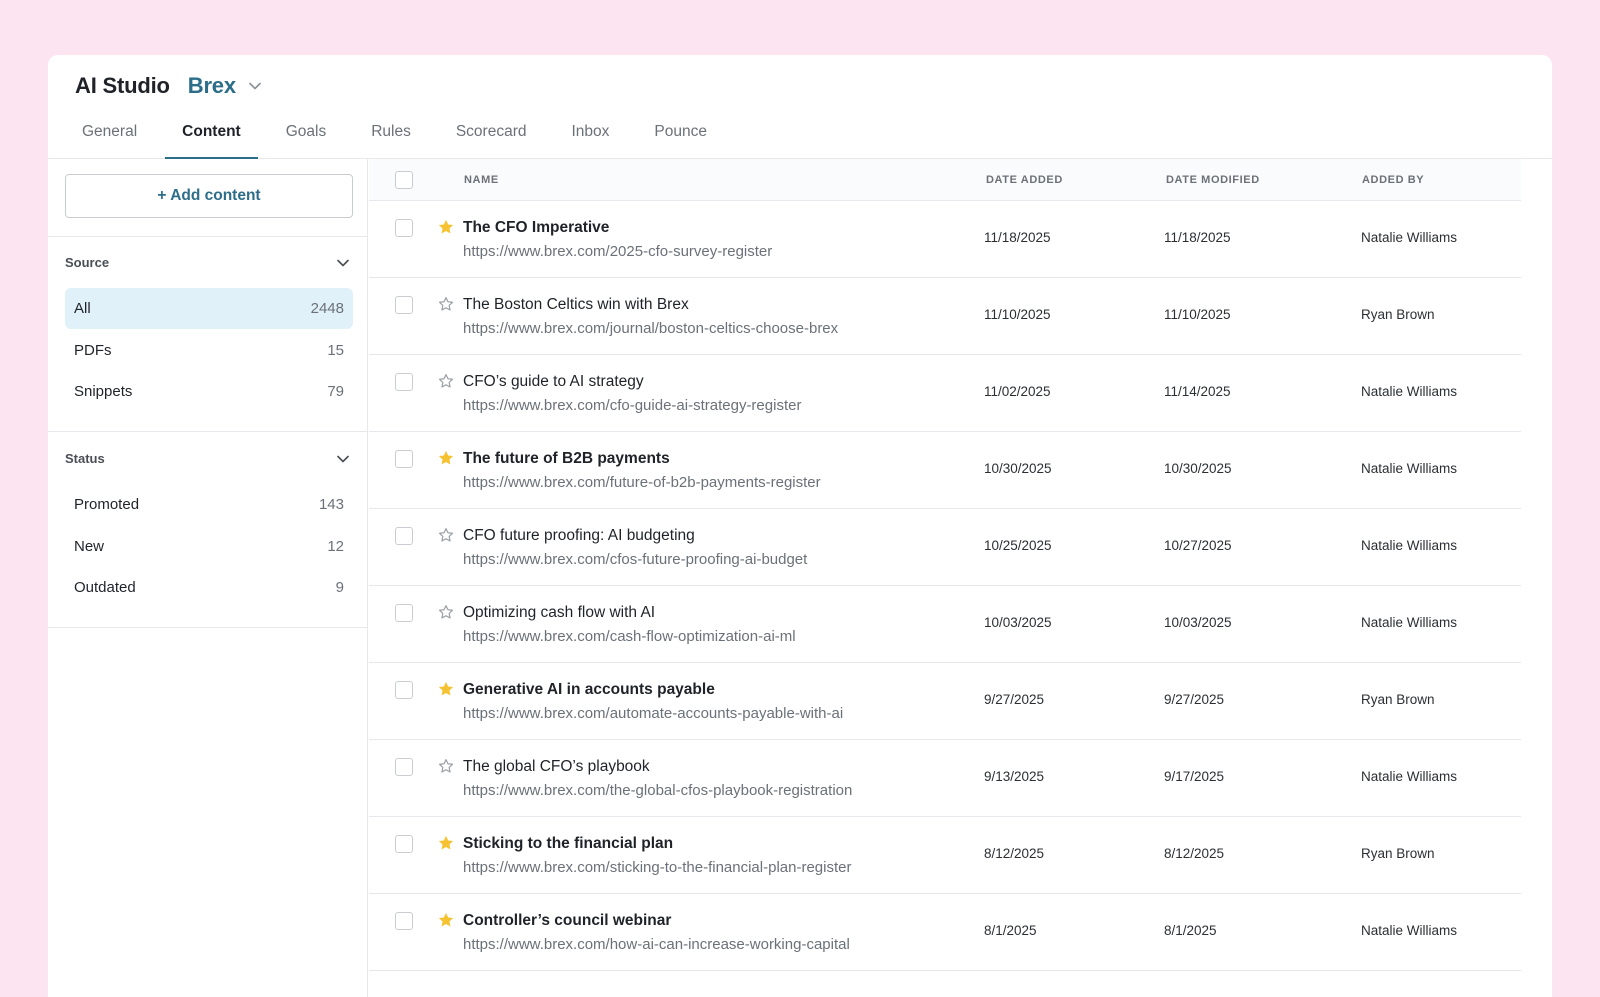 The height and width of the screenshot is (997, 1600). Describe the element at coordinates (209, 546) in the screenshot. I see `filter-new: New 12` at that location.